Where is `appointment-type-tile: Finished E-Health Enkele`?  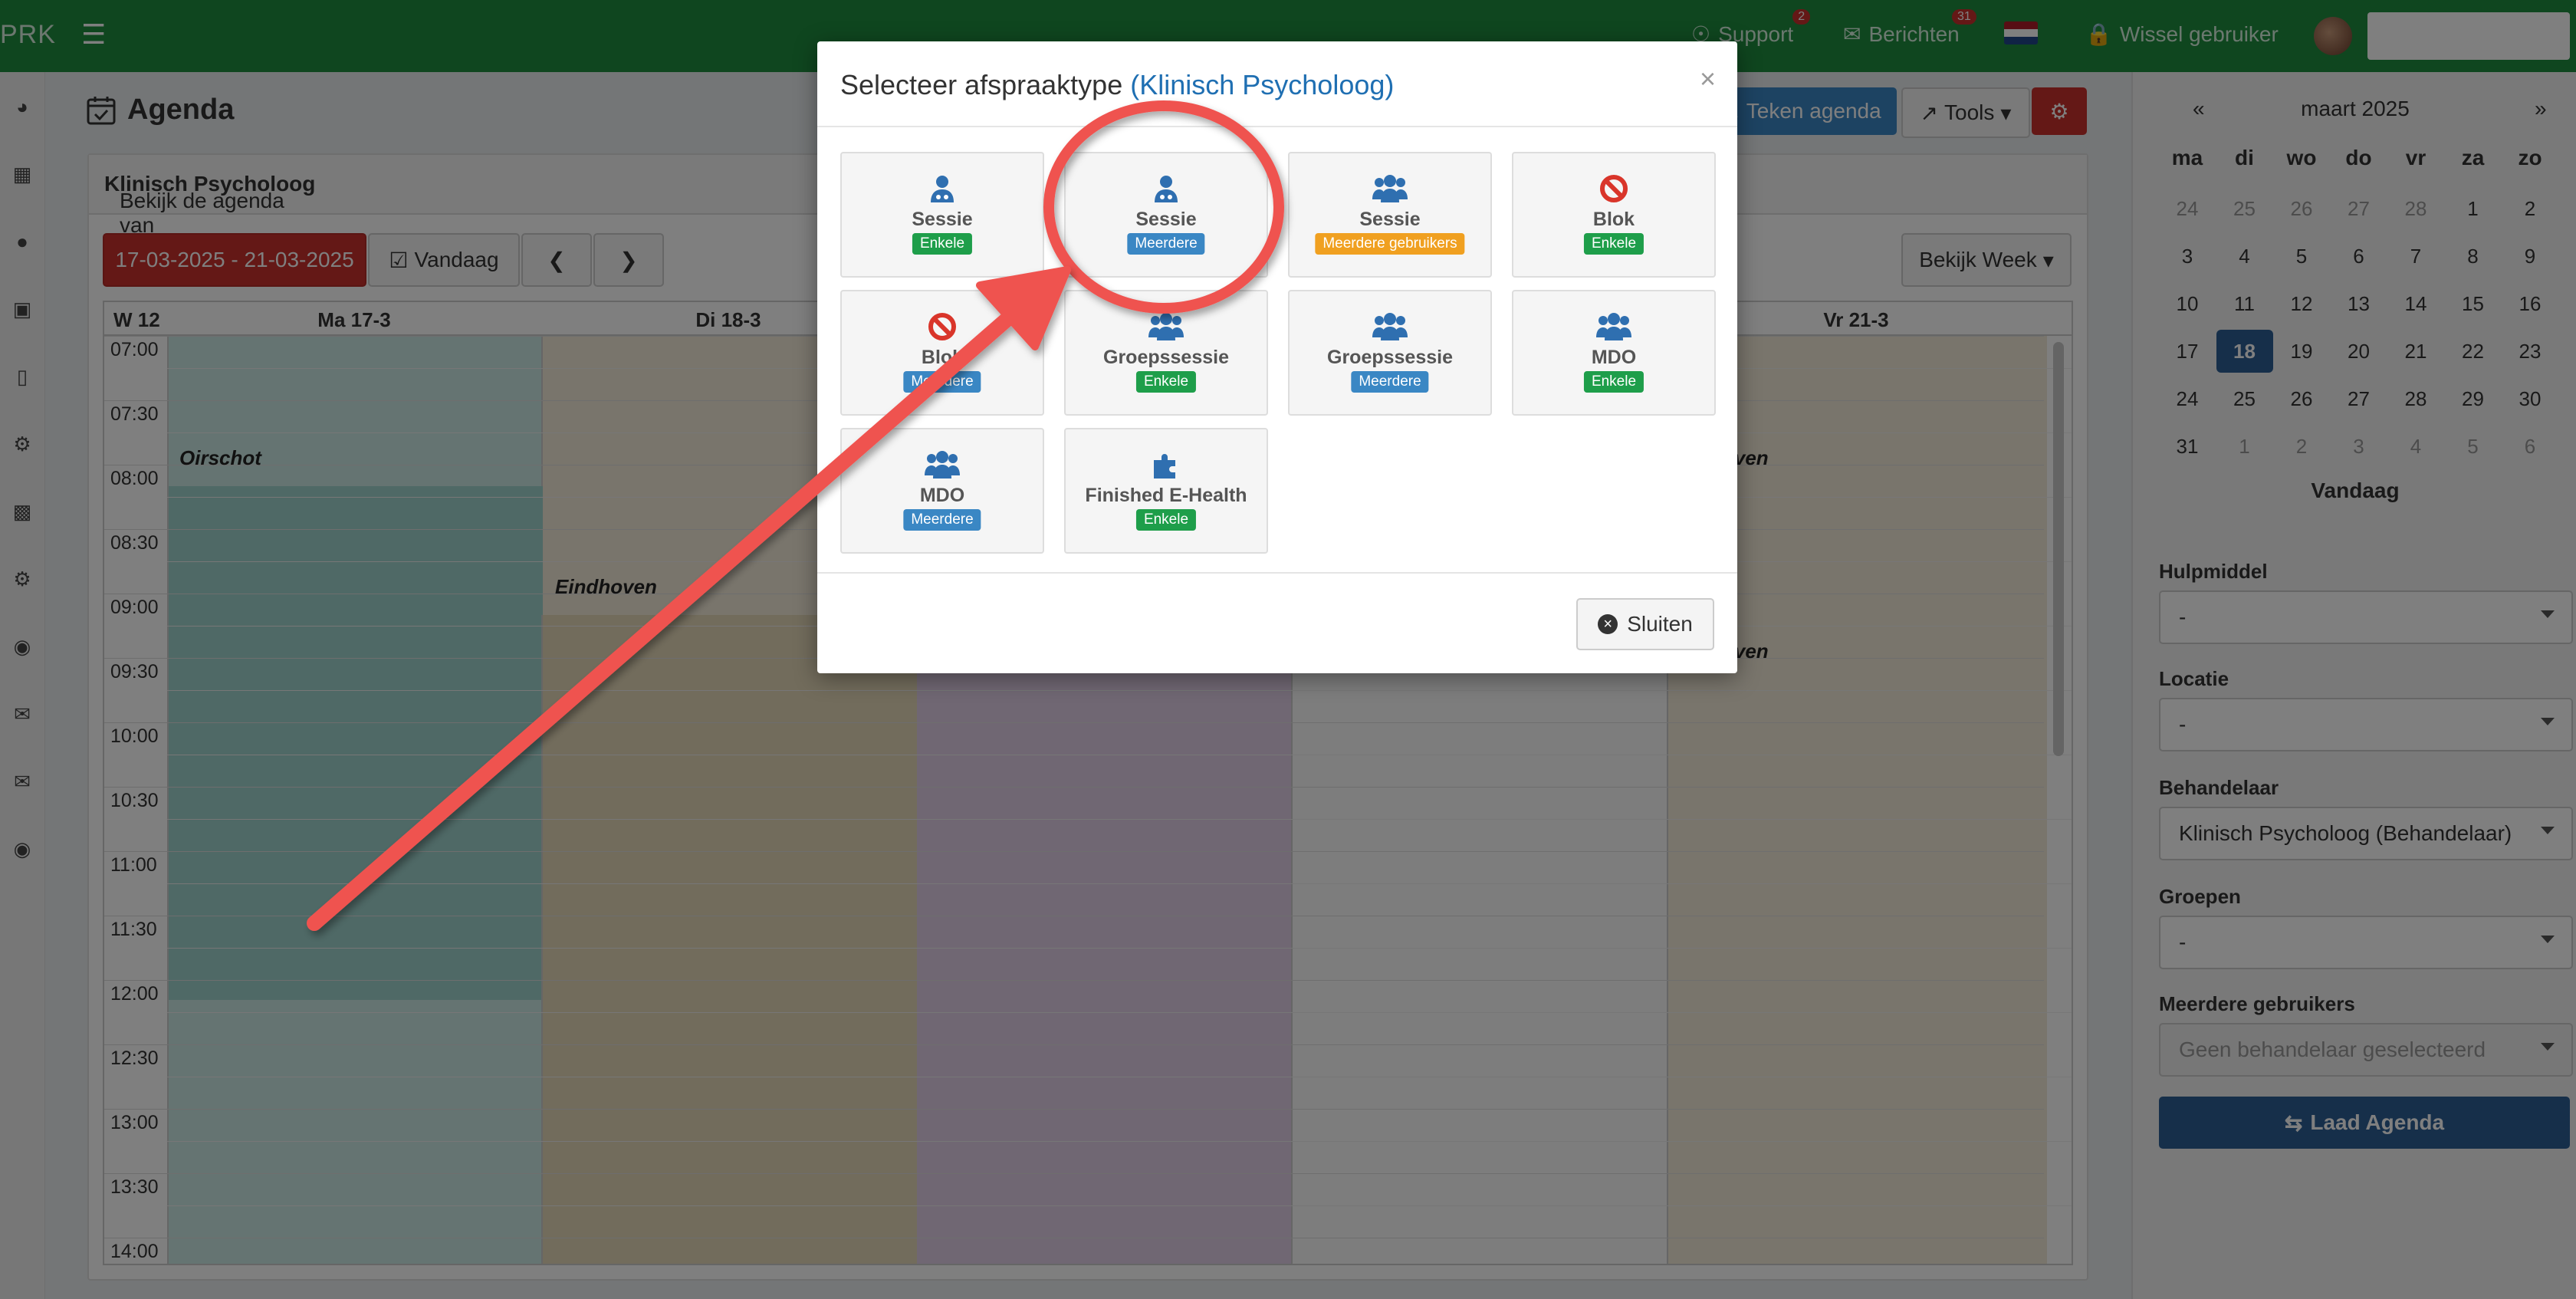
appointment-type-tile: Finished E-Health Enkele is located at coordinates (1166, 491).